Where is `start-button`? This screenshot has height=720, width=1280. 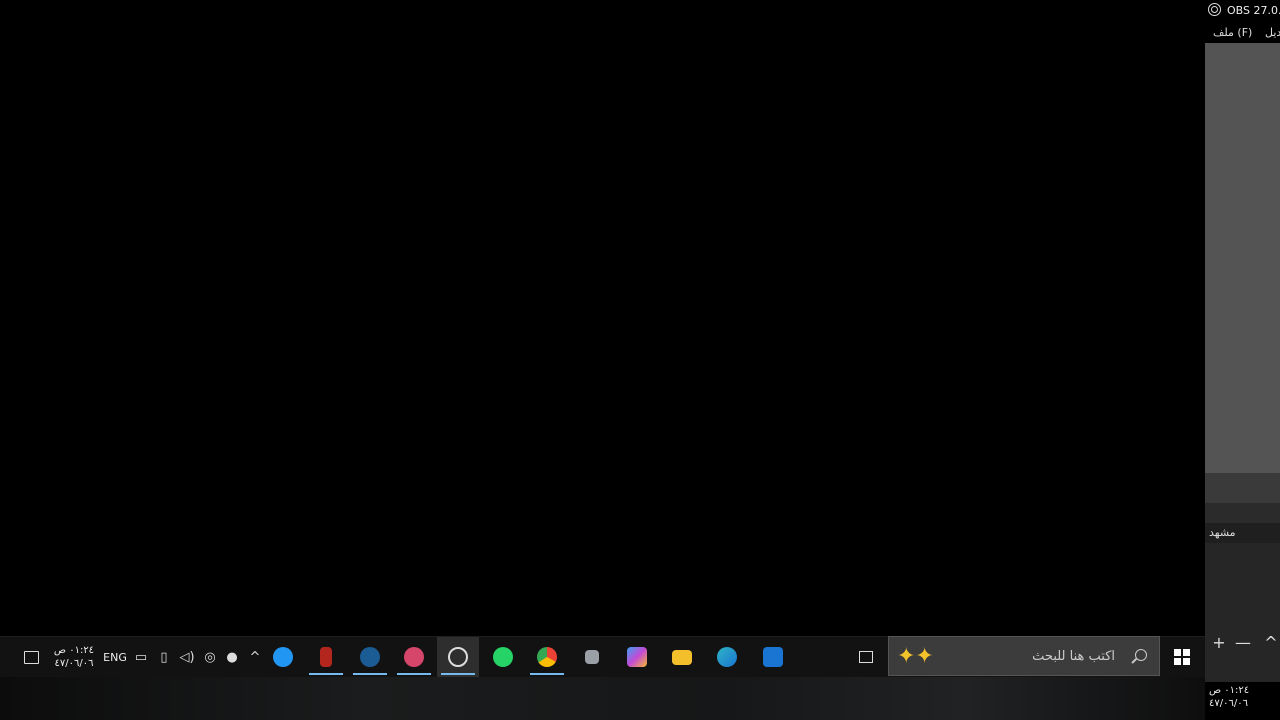
start-button is located at coordinates (1182, 657).